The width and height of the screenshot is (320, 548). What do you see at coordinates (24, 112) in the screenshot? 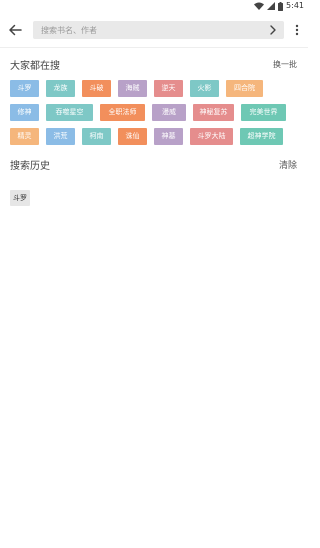
I see `hot-tag: 修神` at bounding box center [24, 112].